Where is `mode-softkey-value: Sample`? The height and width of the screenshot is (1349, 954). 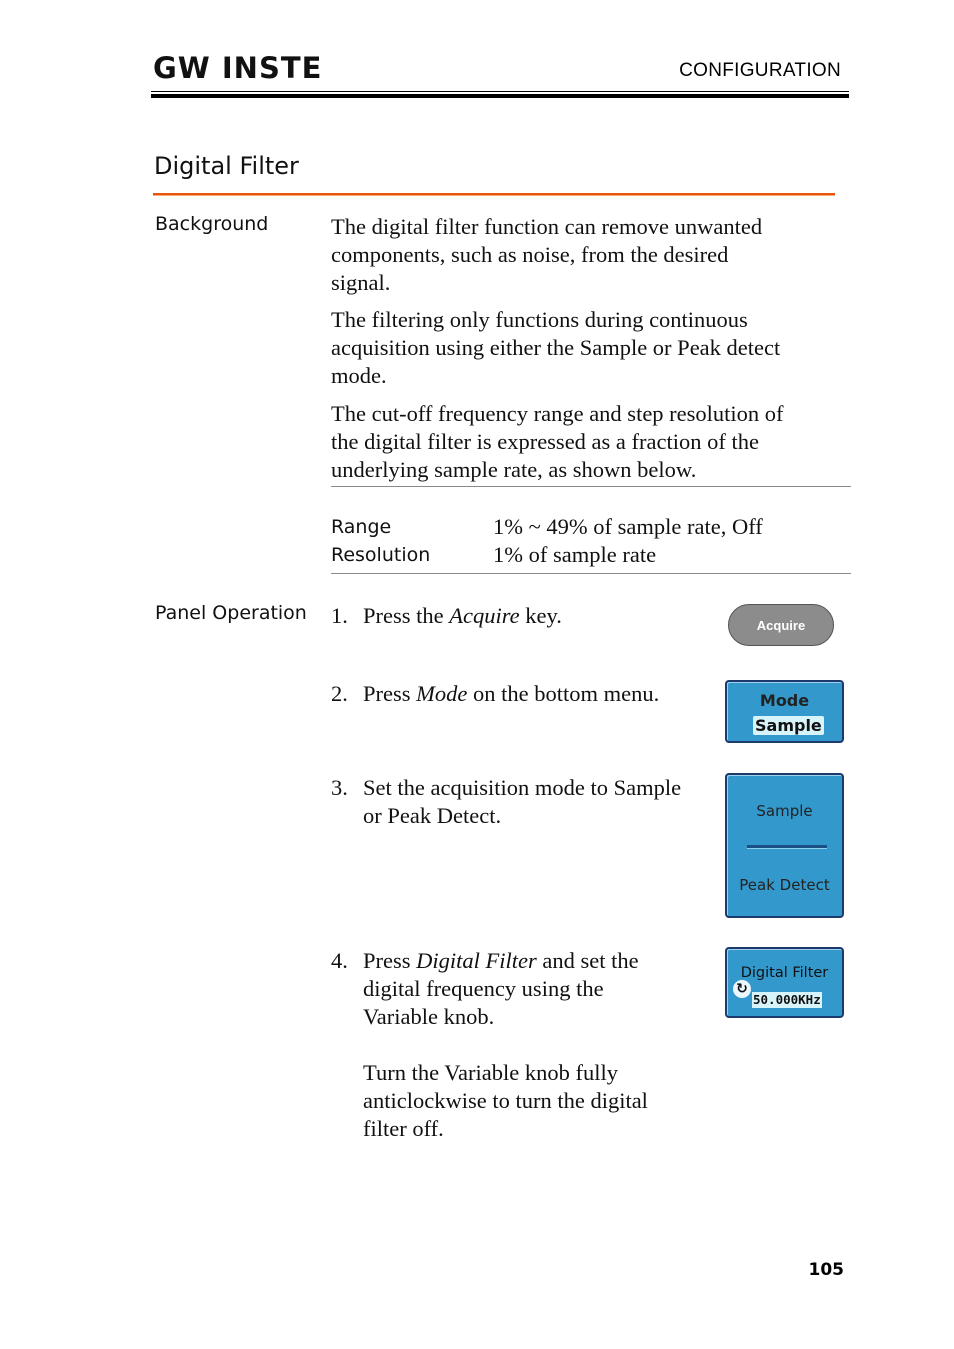 mode-softkey-value: Sample is located at coordinates (788, 725).